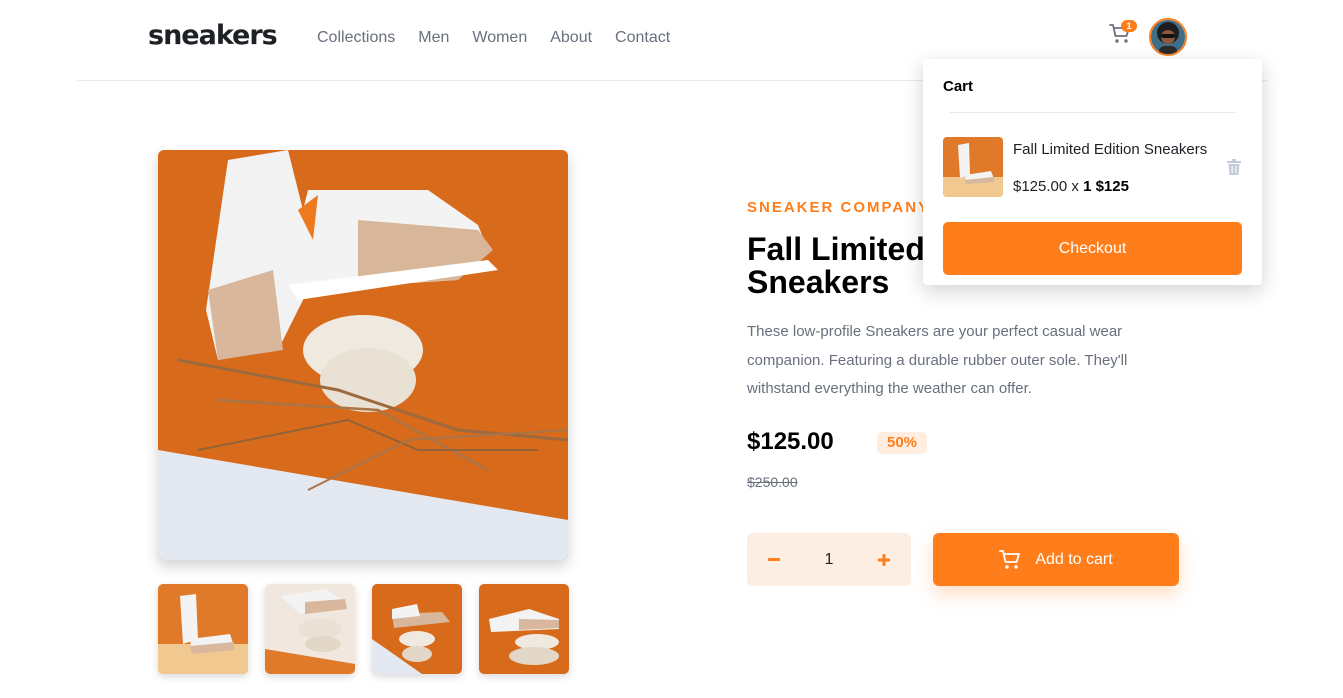  What do you see at coordinates (836, 249) in the screenshot?
I see `product-title-line1: Fall Limited` at bounding box center [836, 249].